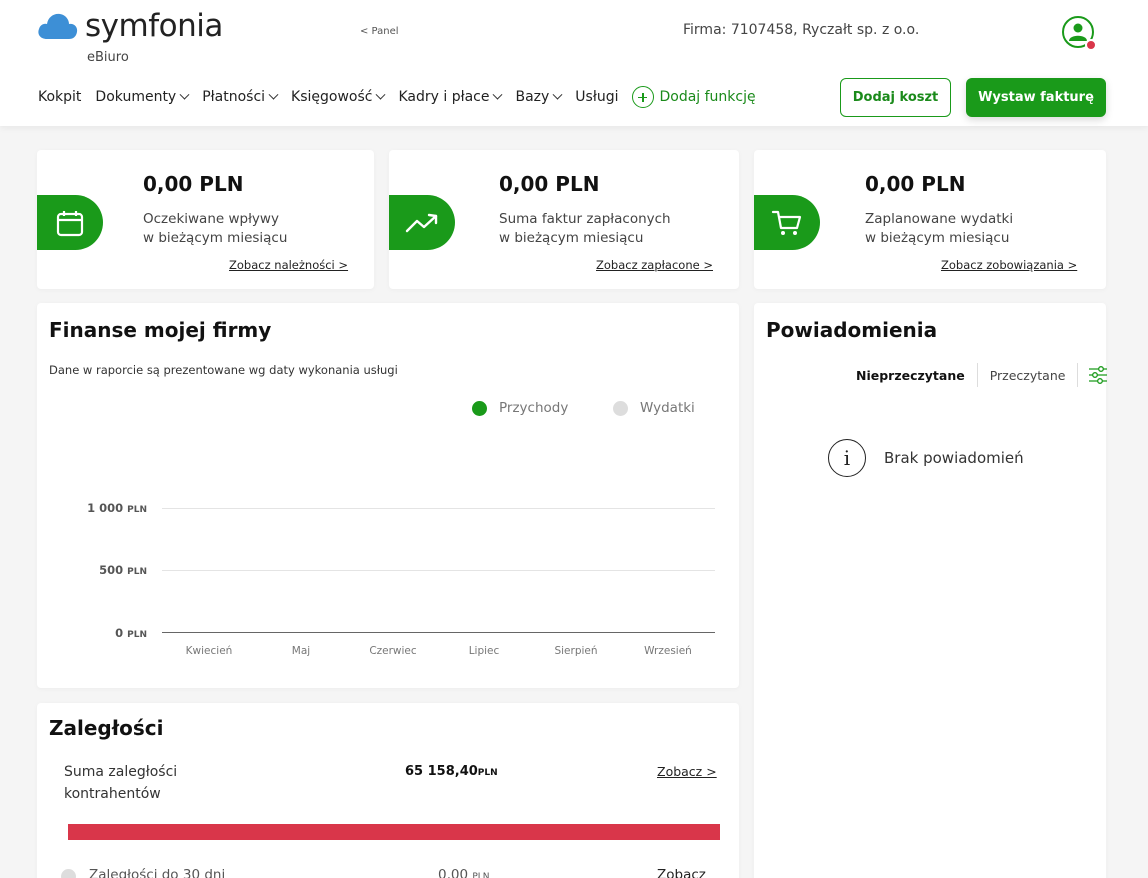 The height and width of the screenshot is (878, 1148). Describe the element at coordinates (157, 872) in the screenshot. I see `row-label: Zaległości do 30 dni` at that location.